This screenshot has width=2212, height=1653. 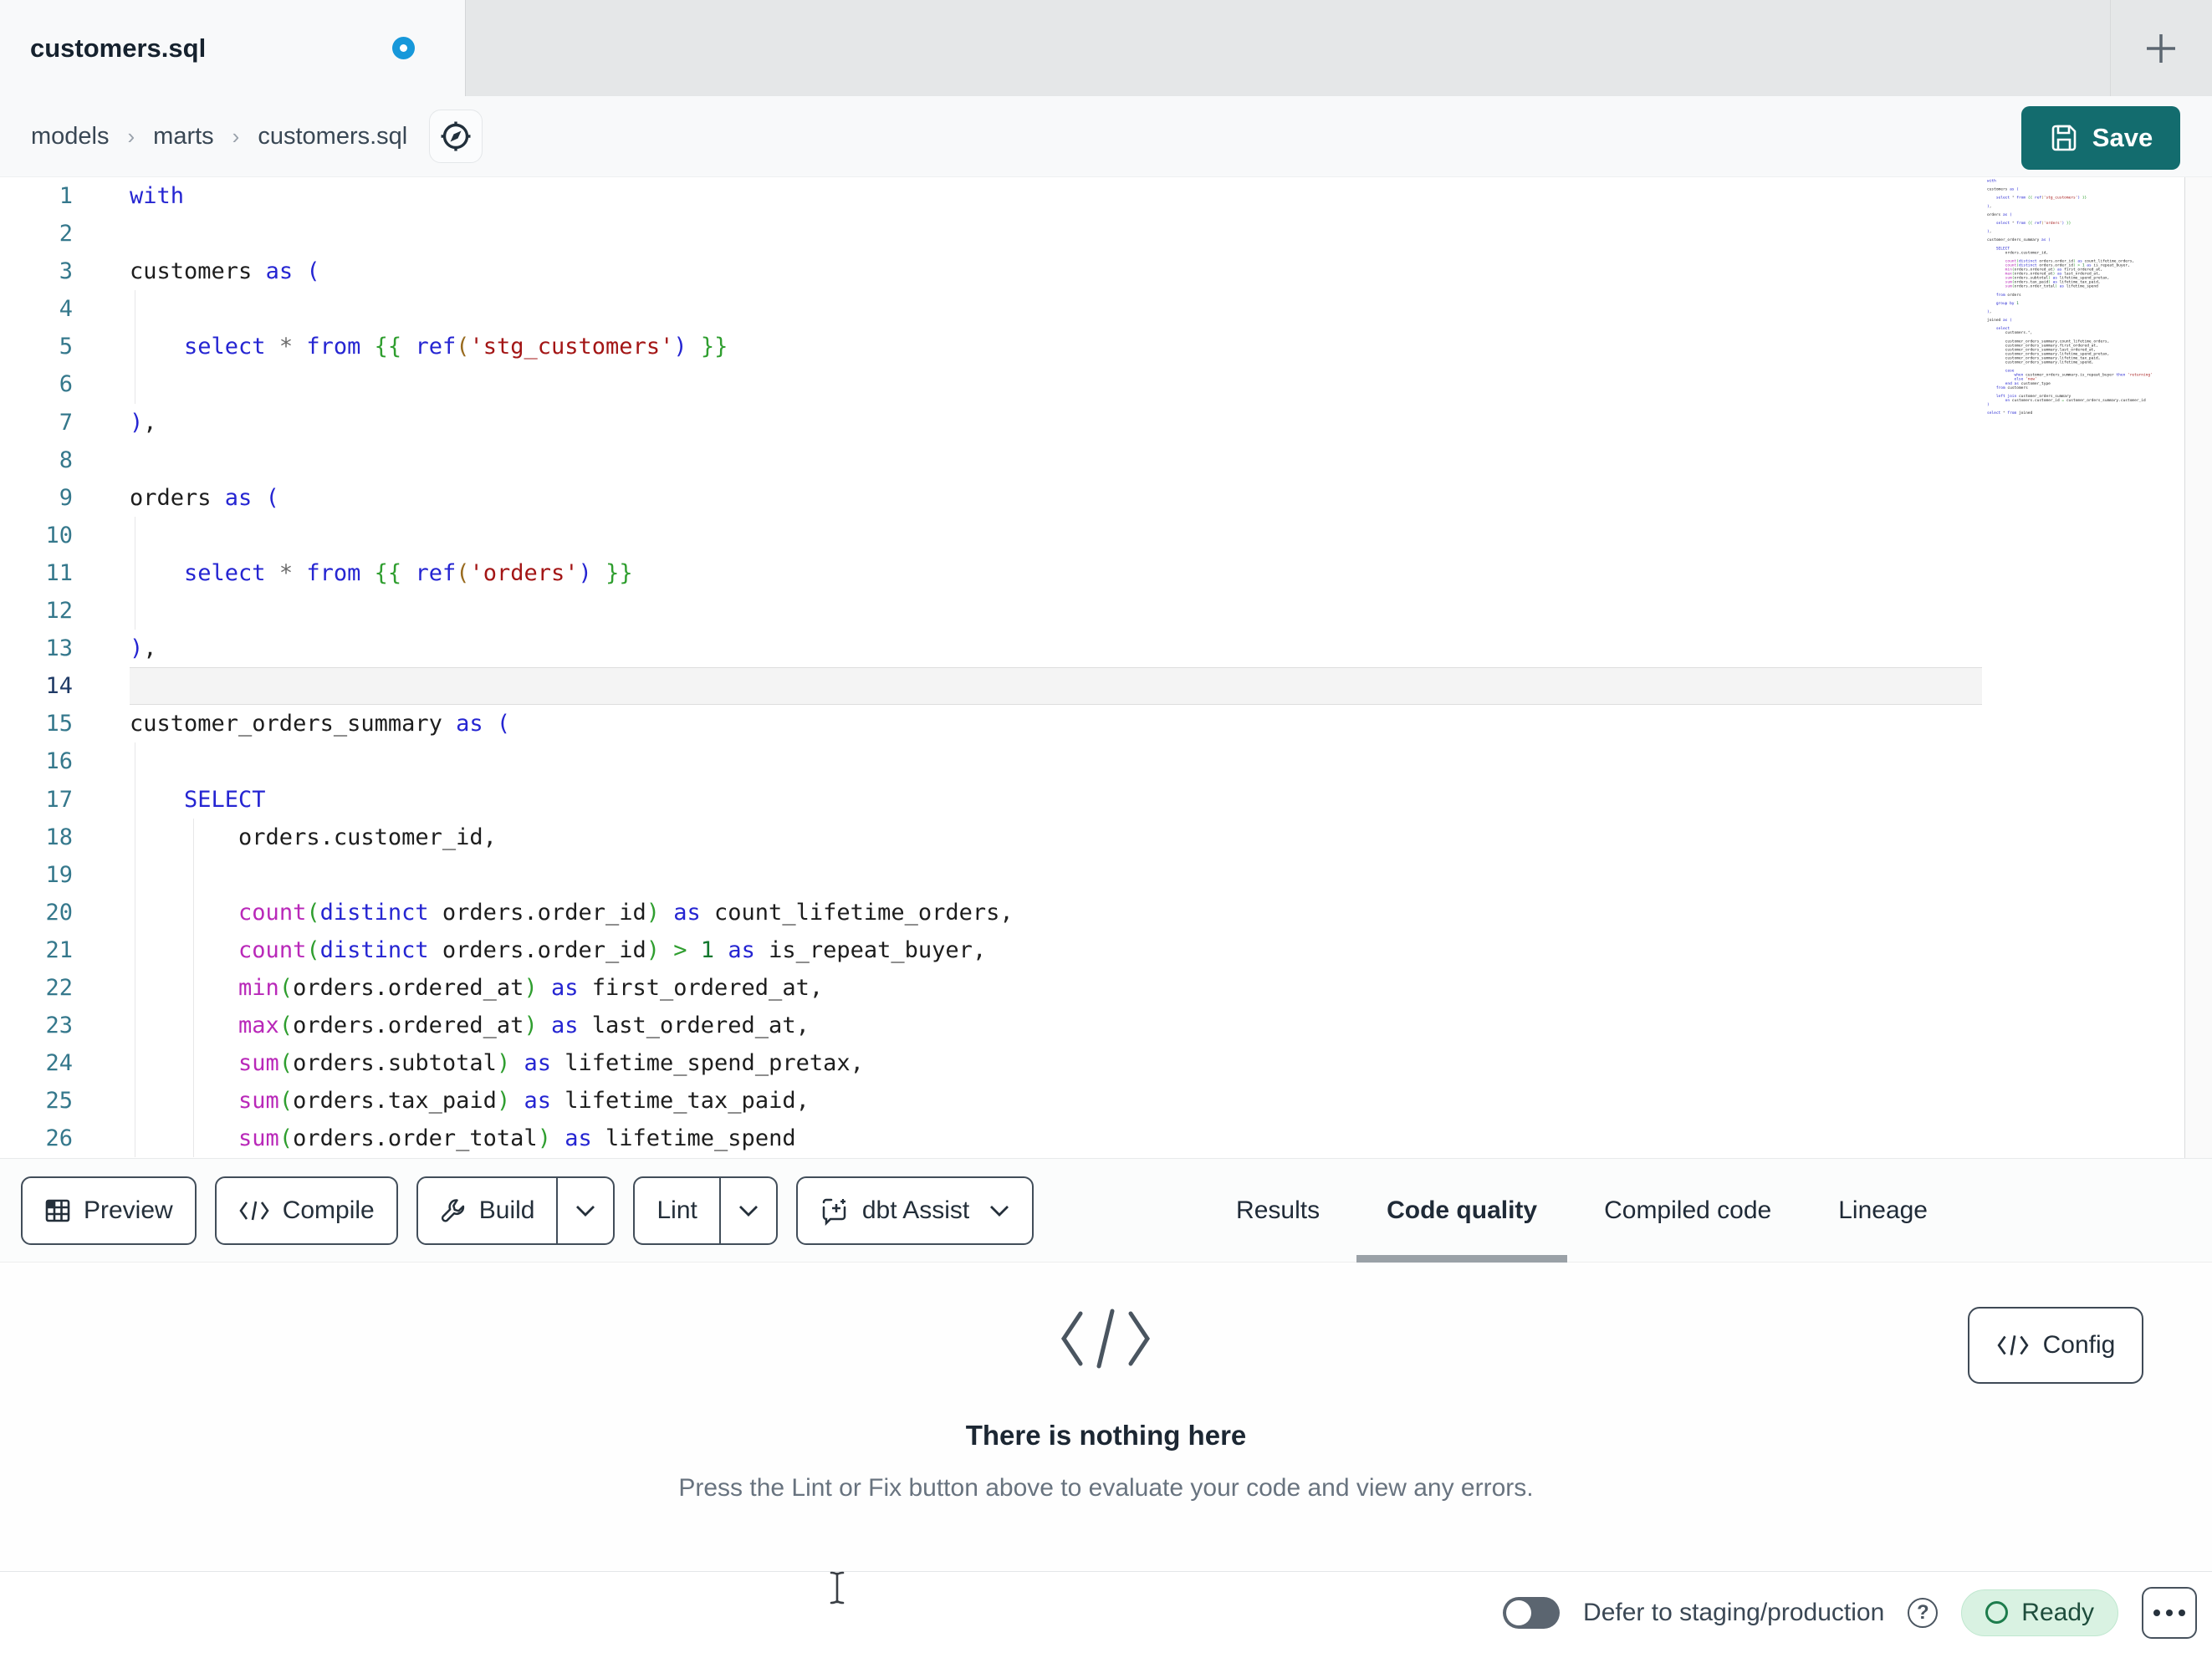 What do you see at coordinates (66, 384) in the screenshot?
I see `line-number: 6` at bounding box center [66, 384].